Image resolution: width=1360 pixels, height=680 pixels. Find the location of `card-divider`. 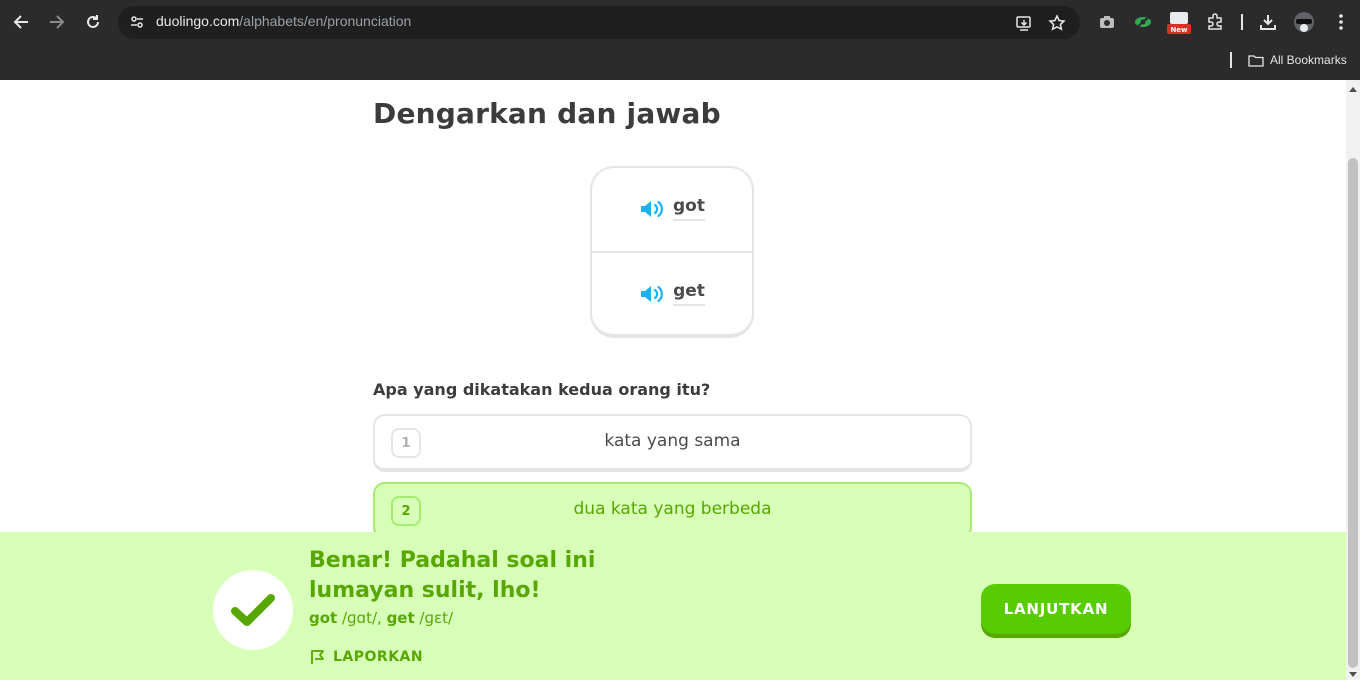

card-divider is located at coordinates (672, 252).